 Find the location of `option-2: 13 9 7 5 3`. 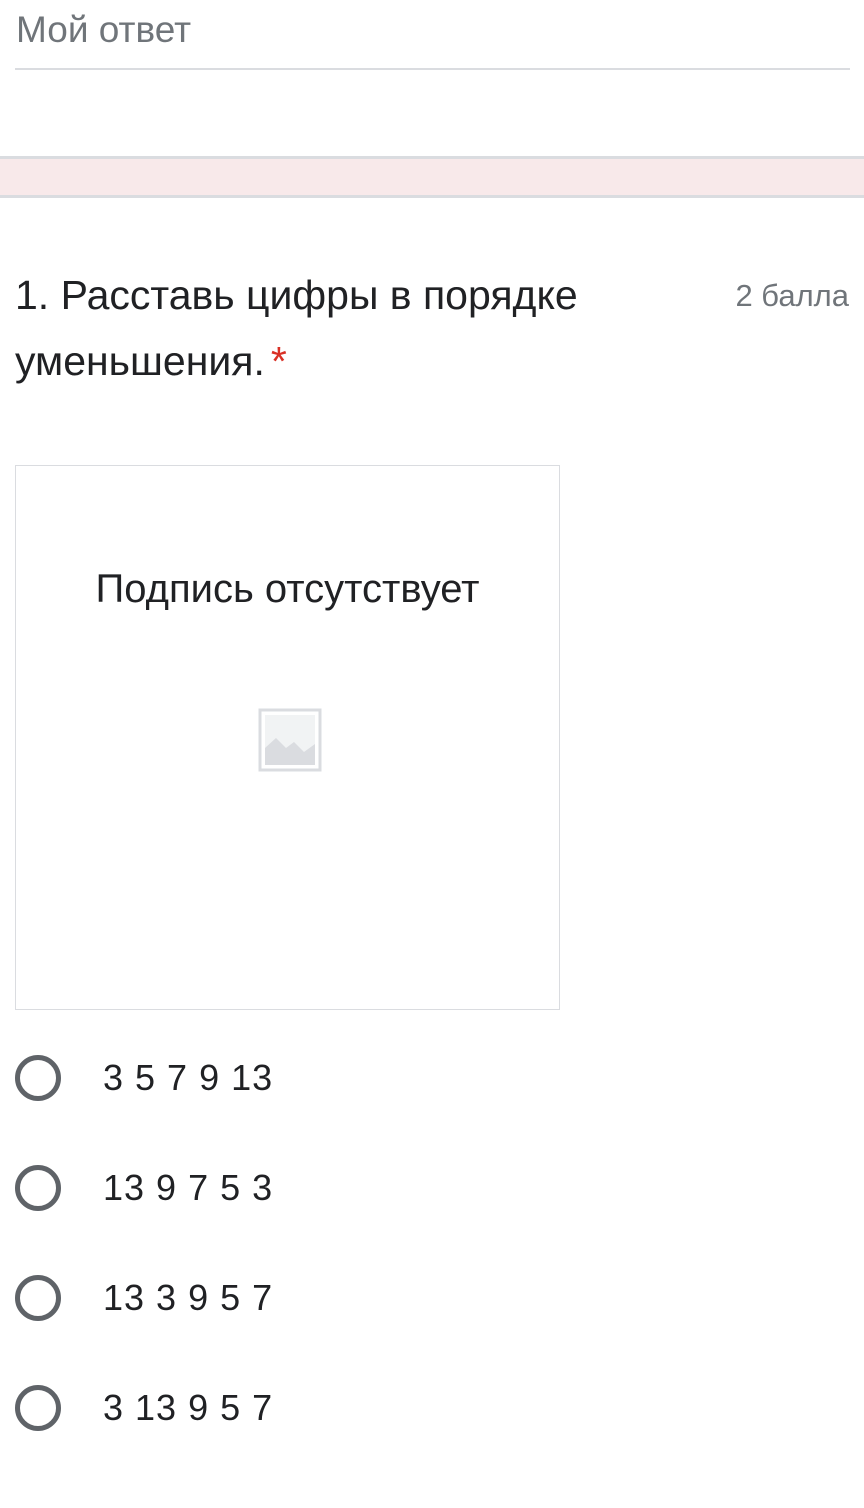

option-2: 13 9 7 5 3 is located at coordinates (315, 1188).